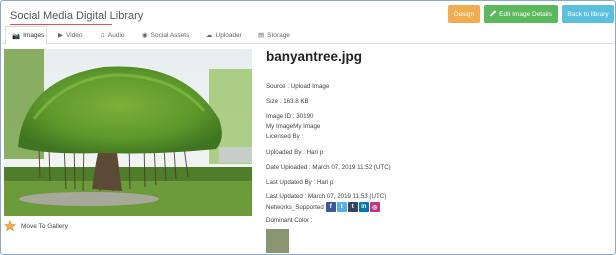 Image resolution: width=616 pixels, height=255 pixels. Describe the element at coordinates (374, 207) in the screenshot. I see `instagram-icon: ◎` at that location.